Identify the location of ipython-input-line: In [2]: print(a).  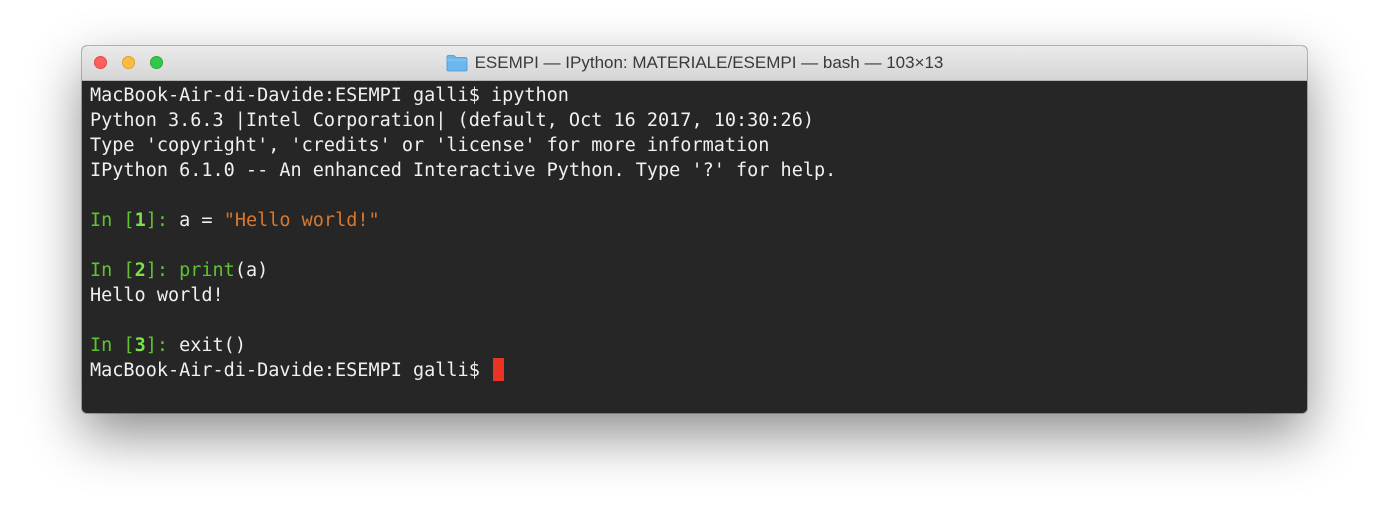
(698, 270).